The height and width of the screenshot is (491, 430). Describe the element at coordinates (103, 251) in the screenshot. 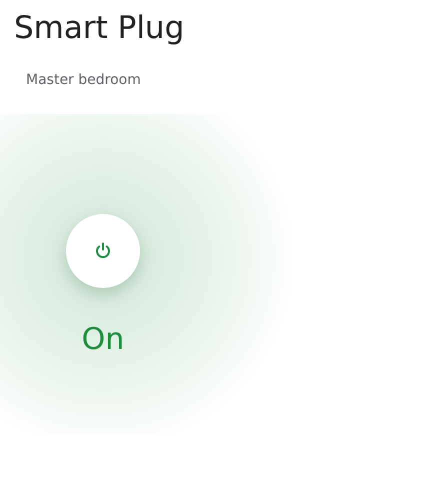

I see `power-icon` at that location.